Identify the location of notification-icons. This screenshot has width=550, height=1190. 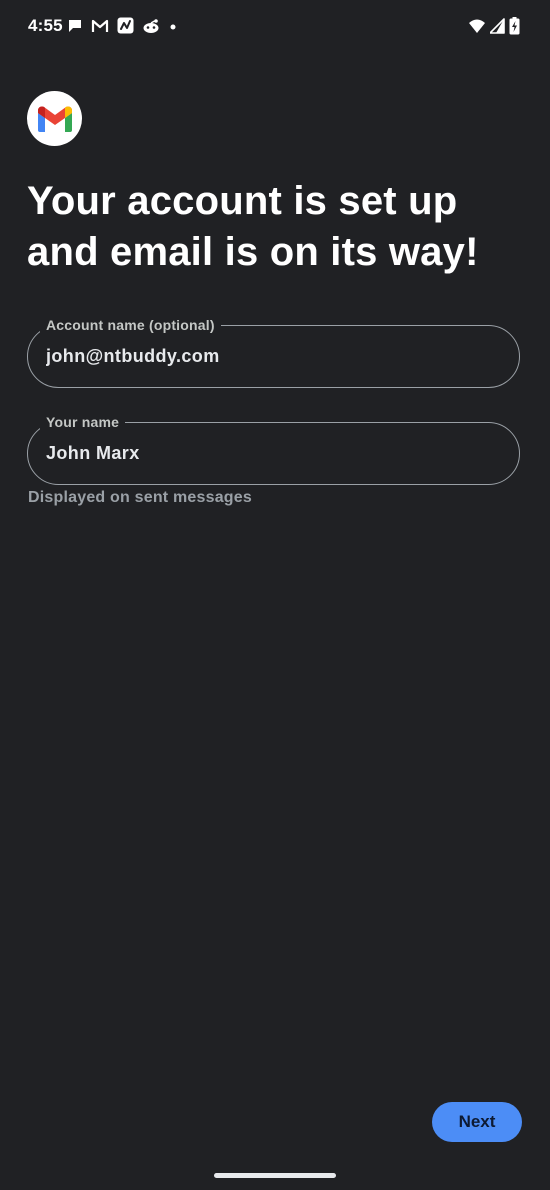
(122, 25).